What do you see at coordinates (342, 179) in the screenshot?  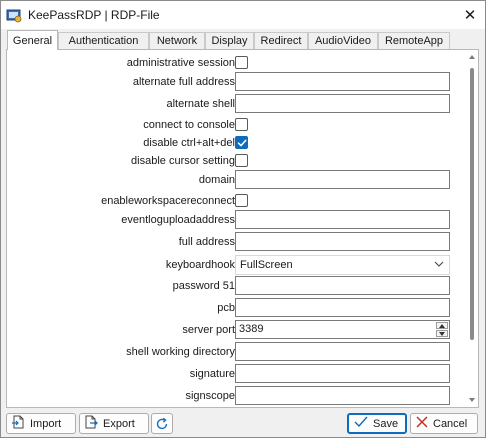 I see `domain-input` at bounding box center [342, 179].